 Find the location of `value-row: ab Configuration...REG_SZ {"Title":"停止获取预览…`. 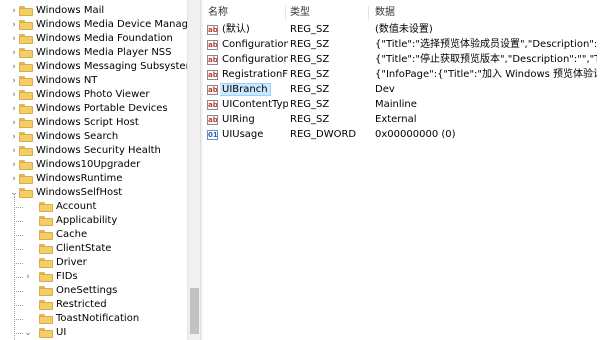

value-row: ab Configuration...REG_SZ {"Title":"停止获取预览… is located at coordinates (401, 60).